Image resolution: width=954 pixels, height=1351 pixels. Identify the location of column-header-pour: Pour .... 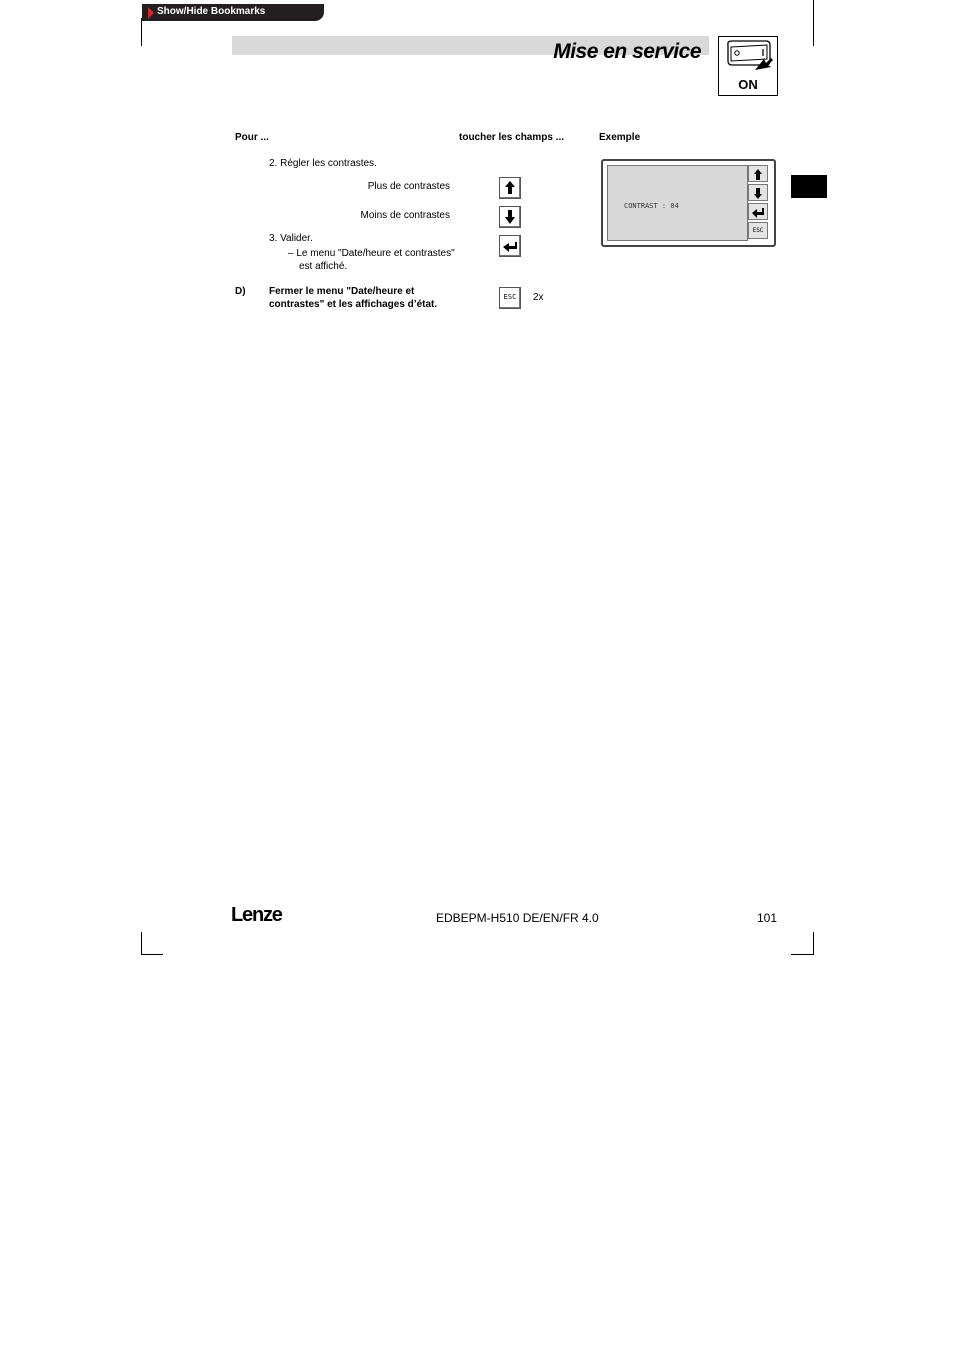
(252, 137).